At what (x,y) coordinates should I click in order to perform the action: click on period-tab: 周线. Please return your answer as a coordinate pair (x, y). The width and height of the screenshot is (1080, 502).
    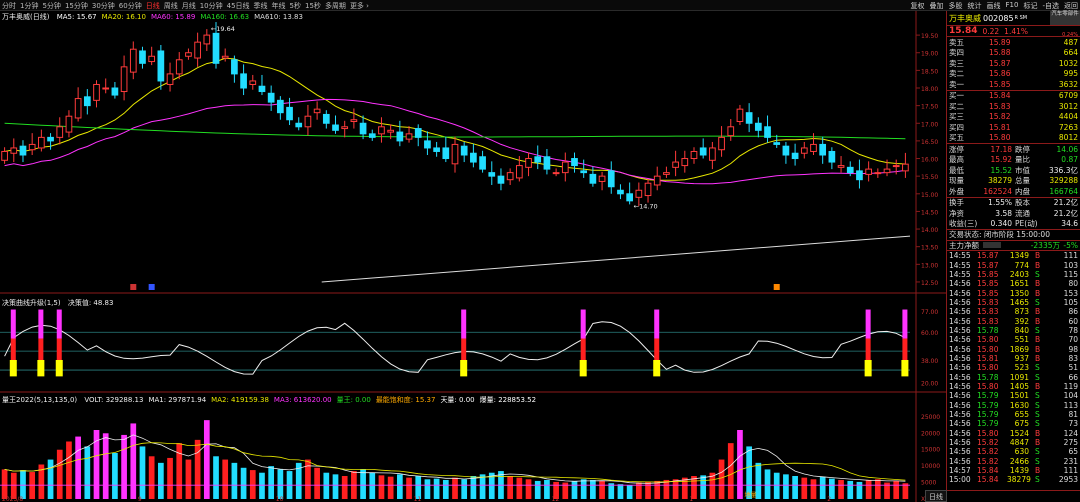
    Looking at the image, I should click on (171, 6).